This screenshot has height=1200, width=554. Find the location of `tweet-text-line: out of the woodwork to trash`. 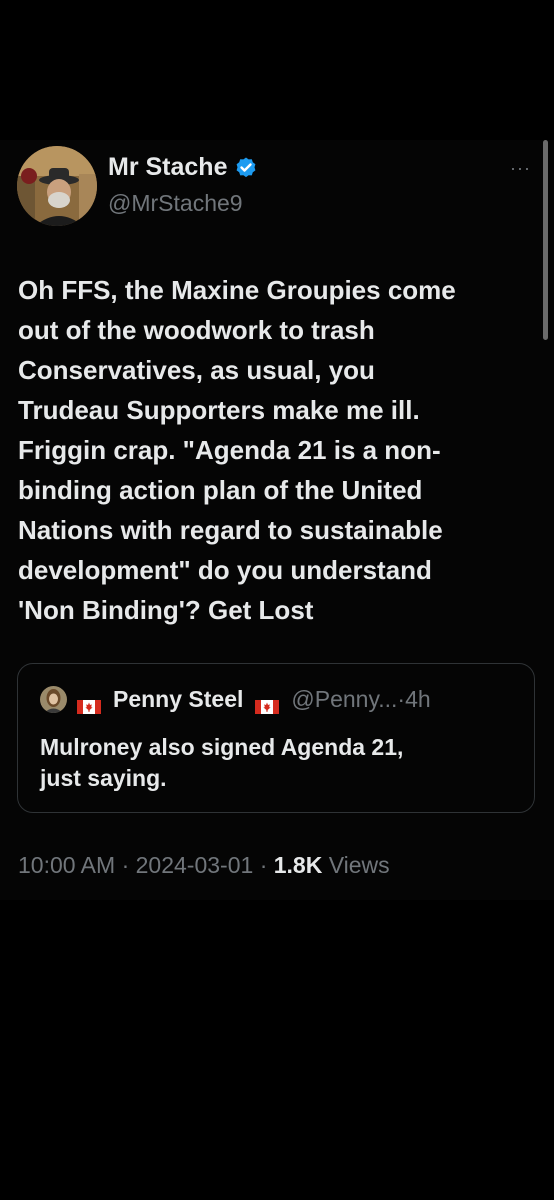

tweet-text-line: out of the woodwork to trash is located at coordinates (196, 330).